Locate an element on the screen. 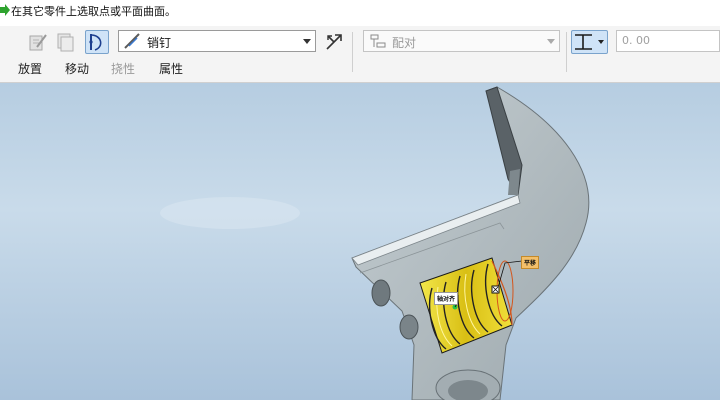 The image size is (720, 400). assembly-dashboard: 销钉 配对 0. 00 放置 移动 挠性 属性 is located at coordinates (360, 54).